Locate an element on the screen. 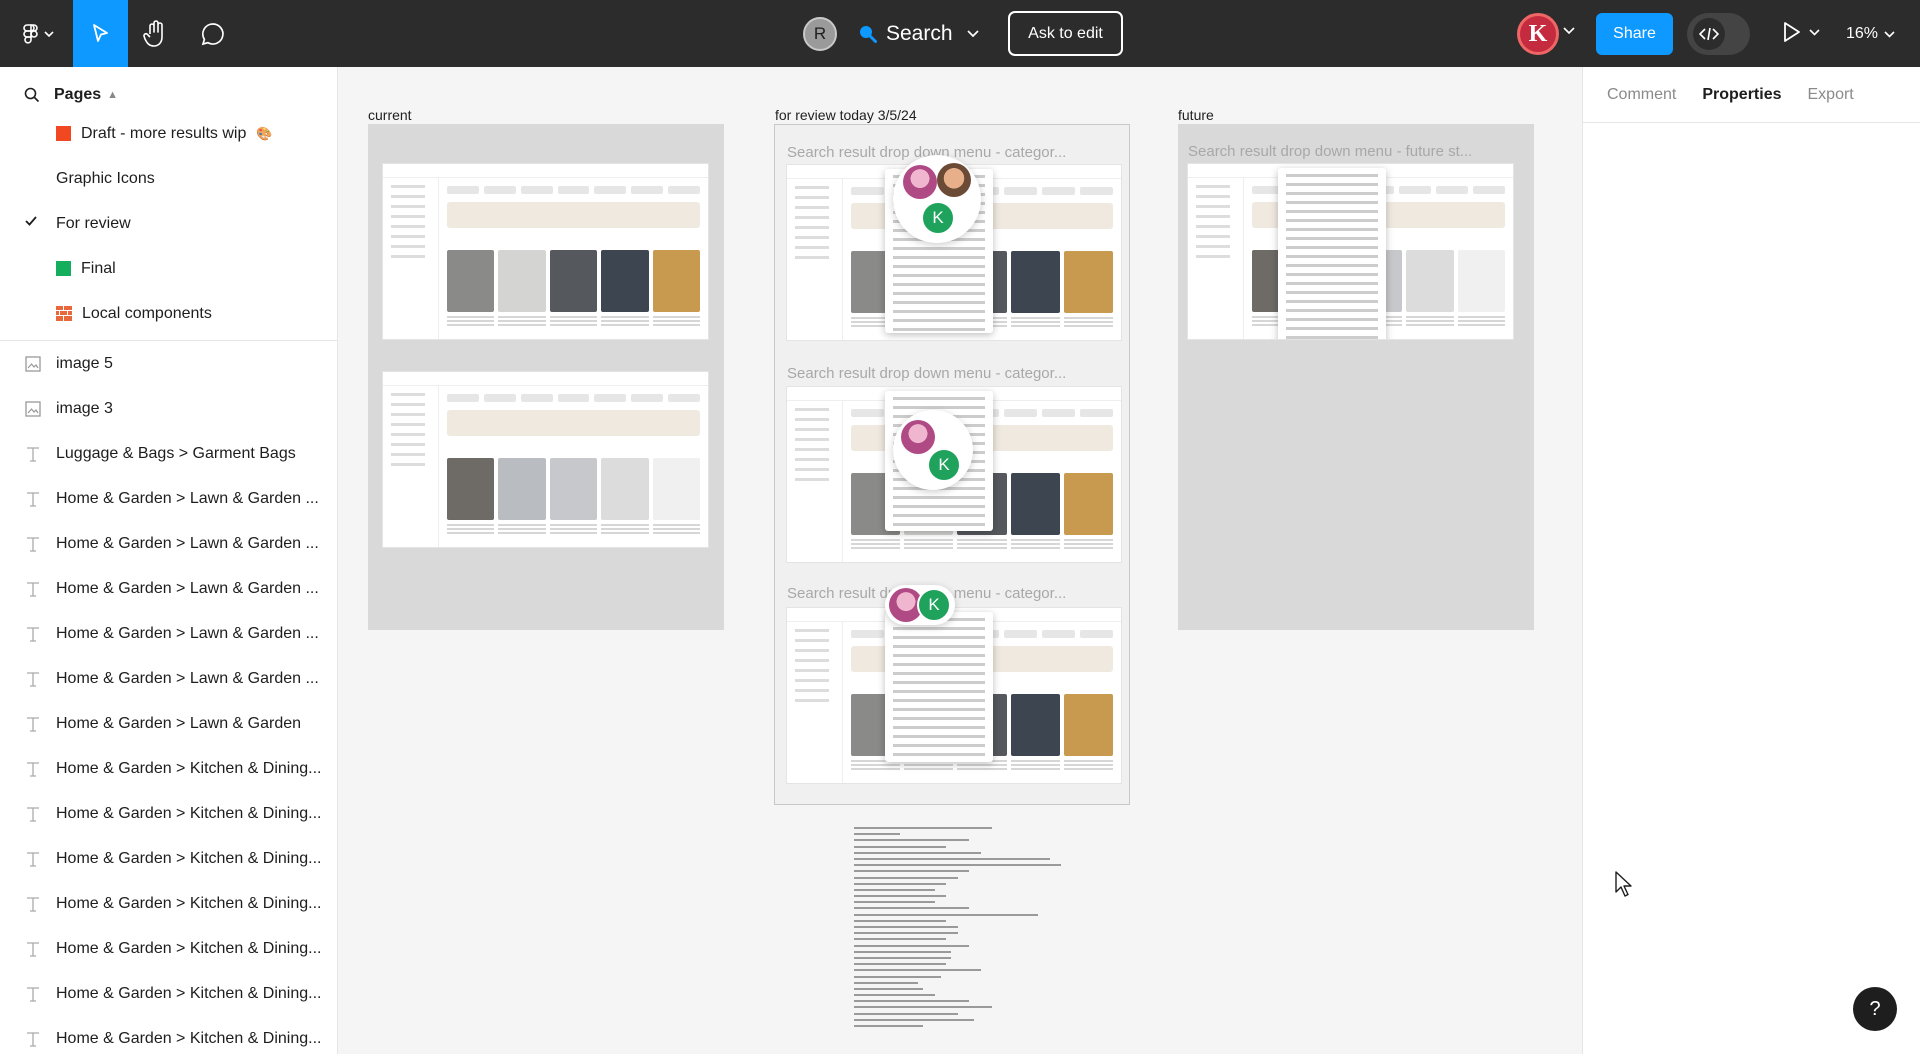 The width and height of the screenshot is (1920, 1054). layer-item: Luggage & Bags > Garment Bags is located at coordinates (168, 453).